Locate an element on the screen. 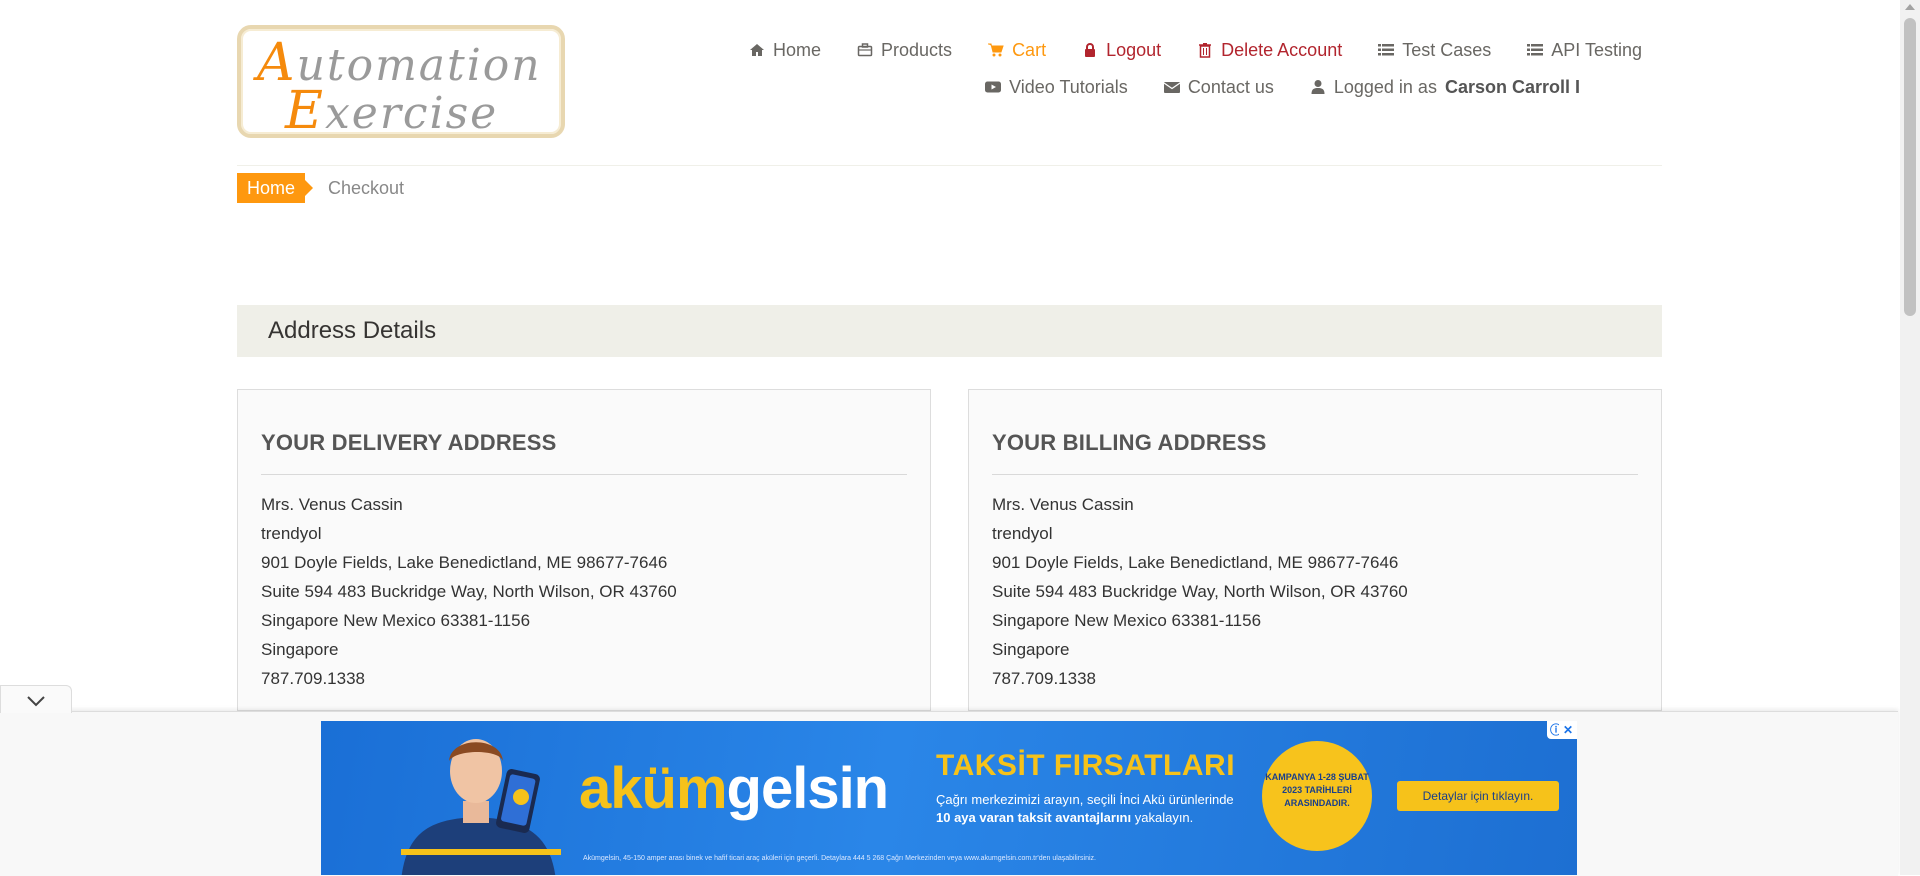 Image resolution: width=1920 pixels, height=876 pixels. page-scrollbar is located at coordinates (1910, 437).